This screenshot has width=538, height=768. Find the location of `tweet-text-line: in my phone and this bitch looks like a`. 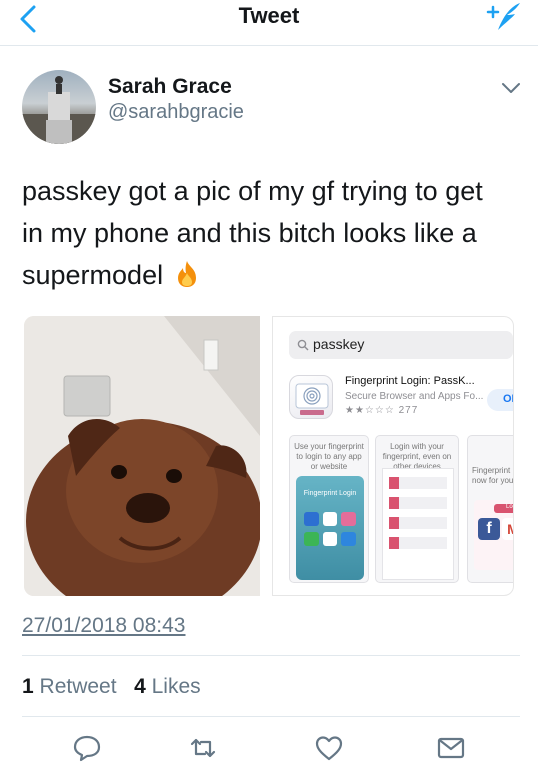

tweet-text-line: in my phone and this bitch looks like a is located at coordinates (249, 233).